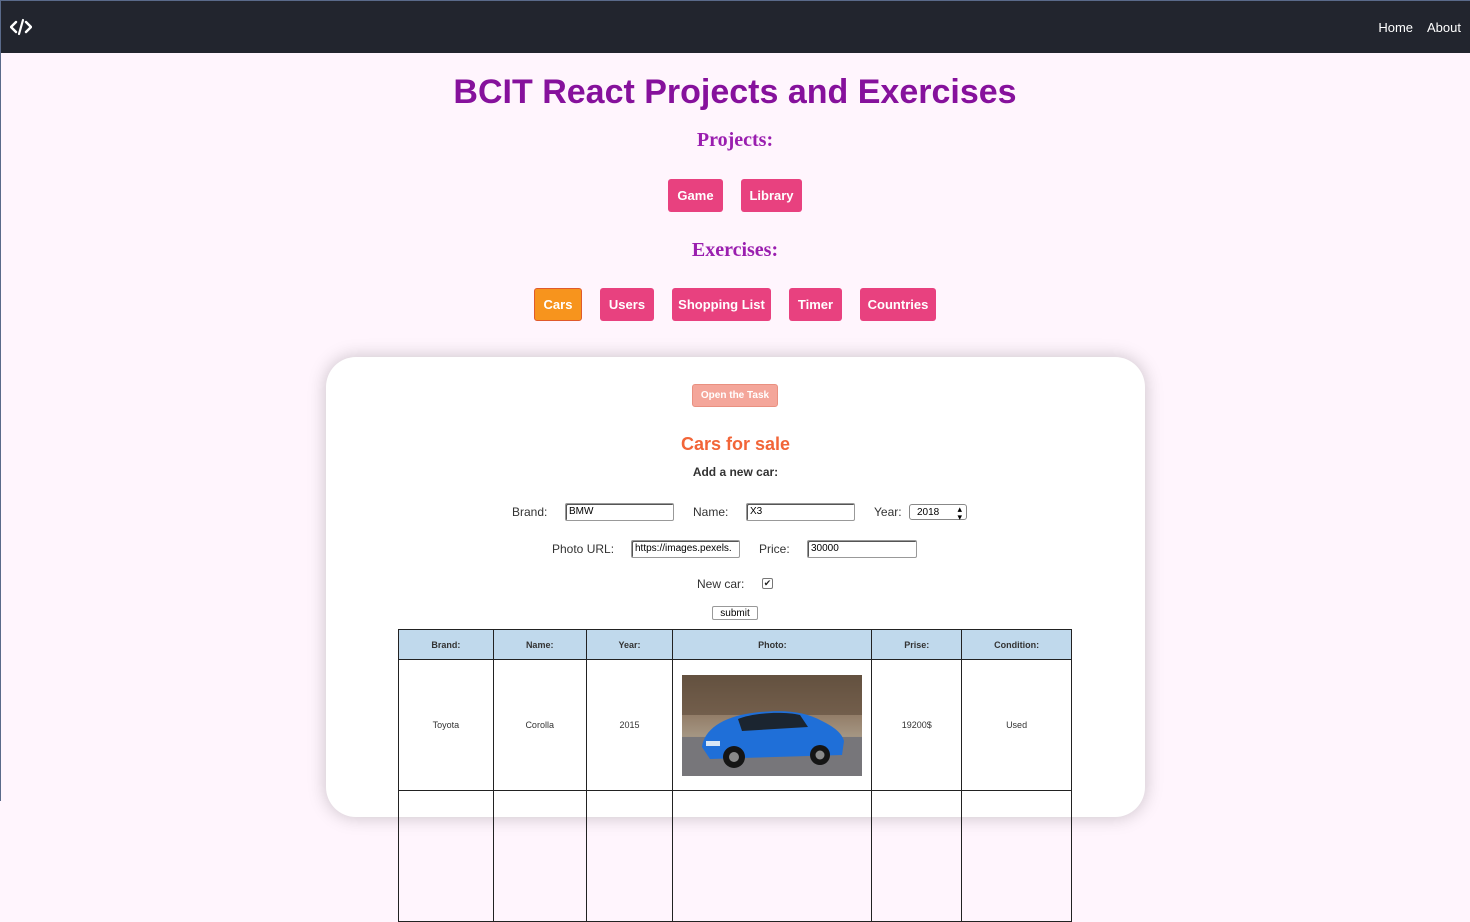 The image size is (1470, 922). What do you see at coordinates (735, 613) in the screenshot?
I see `submit-button: submit` at bounding box center [735, 613].